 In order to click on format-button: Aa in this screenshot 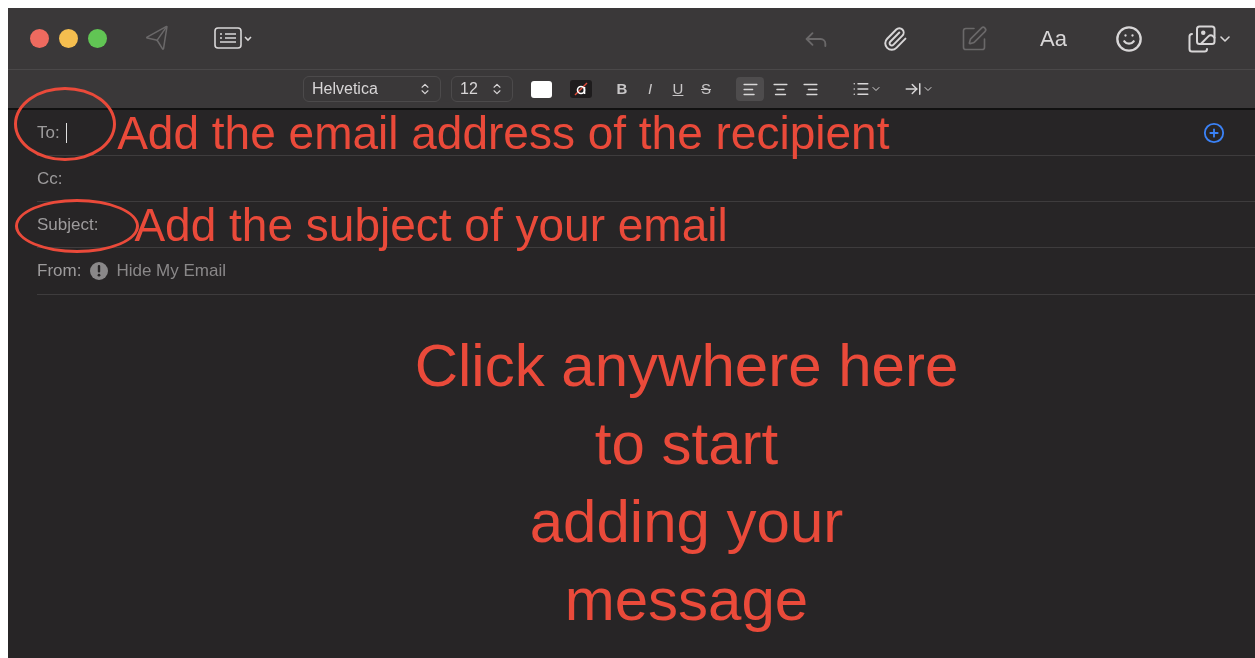, I will do `click(1053, 38)`.